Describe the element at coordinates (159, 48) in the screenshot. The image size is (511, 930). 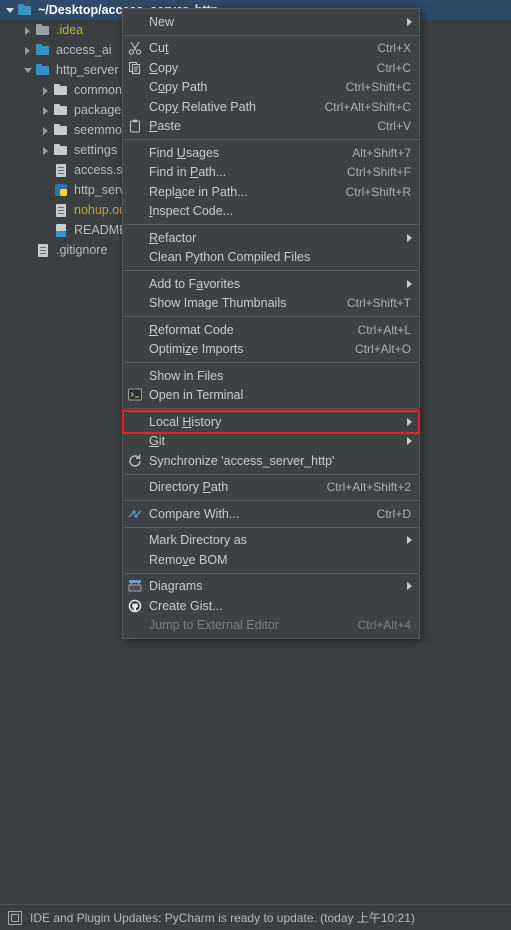
I see `menu-item-label: Cut` at that location.